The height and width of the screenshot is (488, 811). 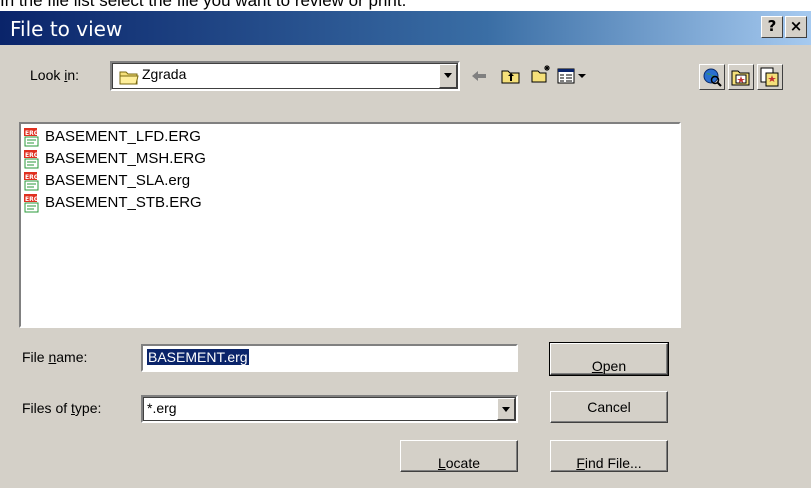 What do you see at coordinates (162, 408) in the screenshot?
I see `file-type-value: *.erg` at bounding box center [162, 408].